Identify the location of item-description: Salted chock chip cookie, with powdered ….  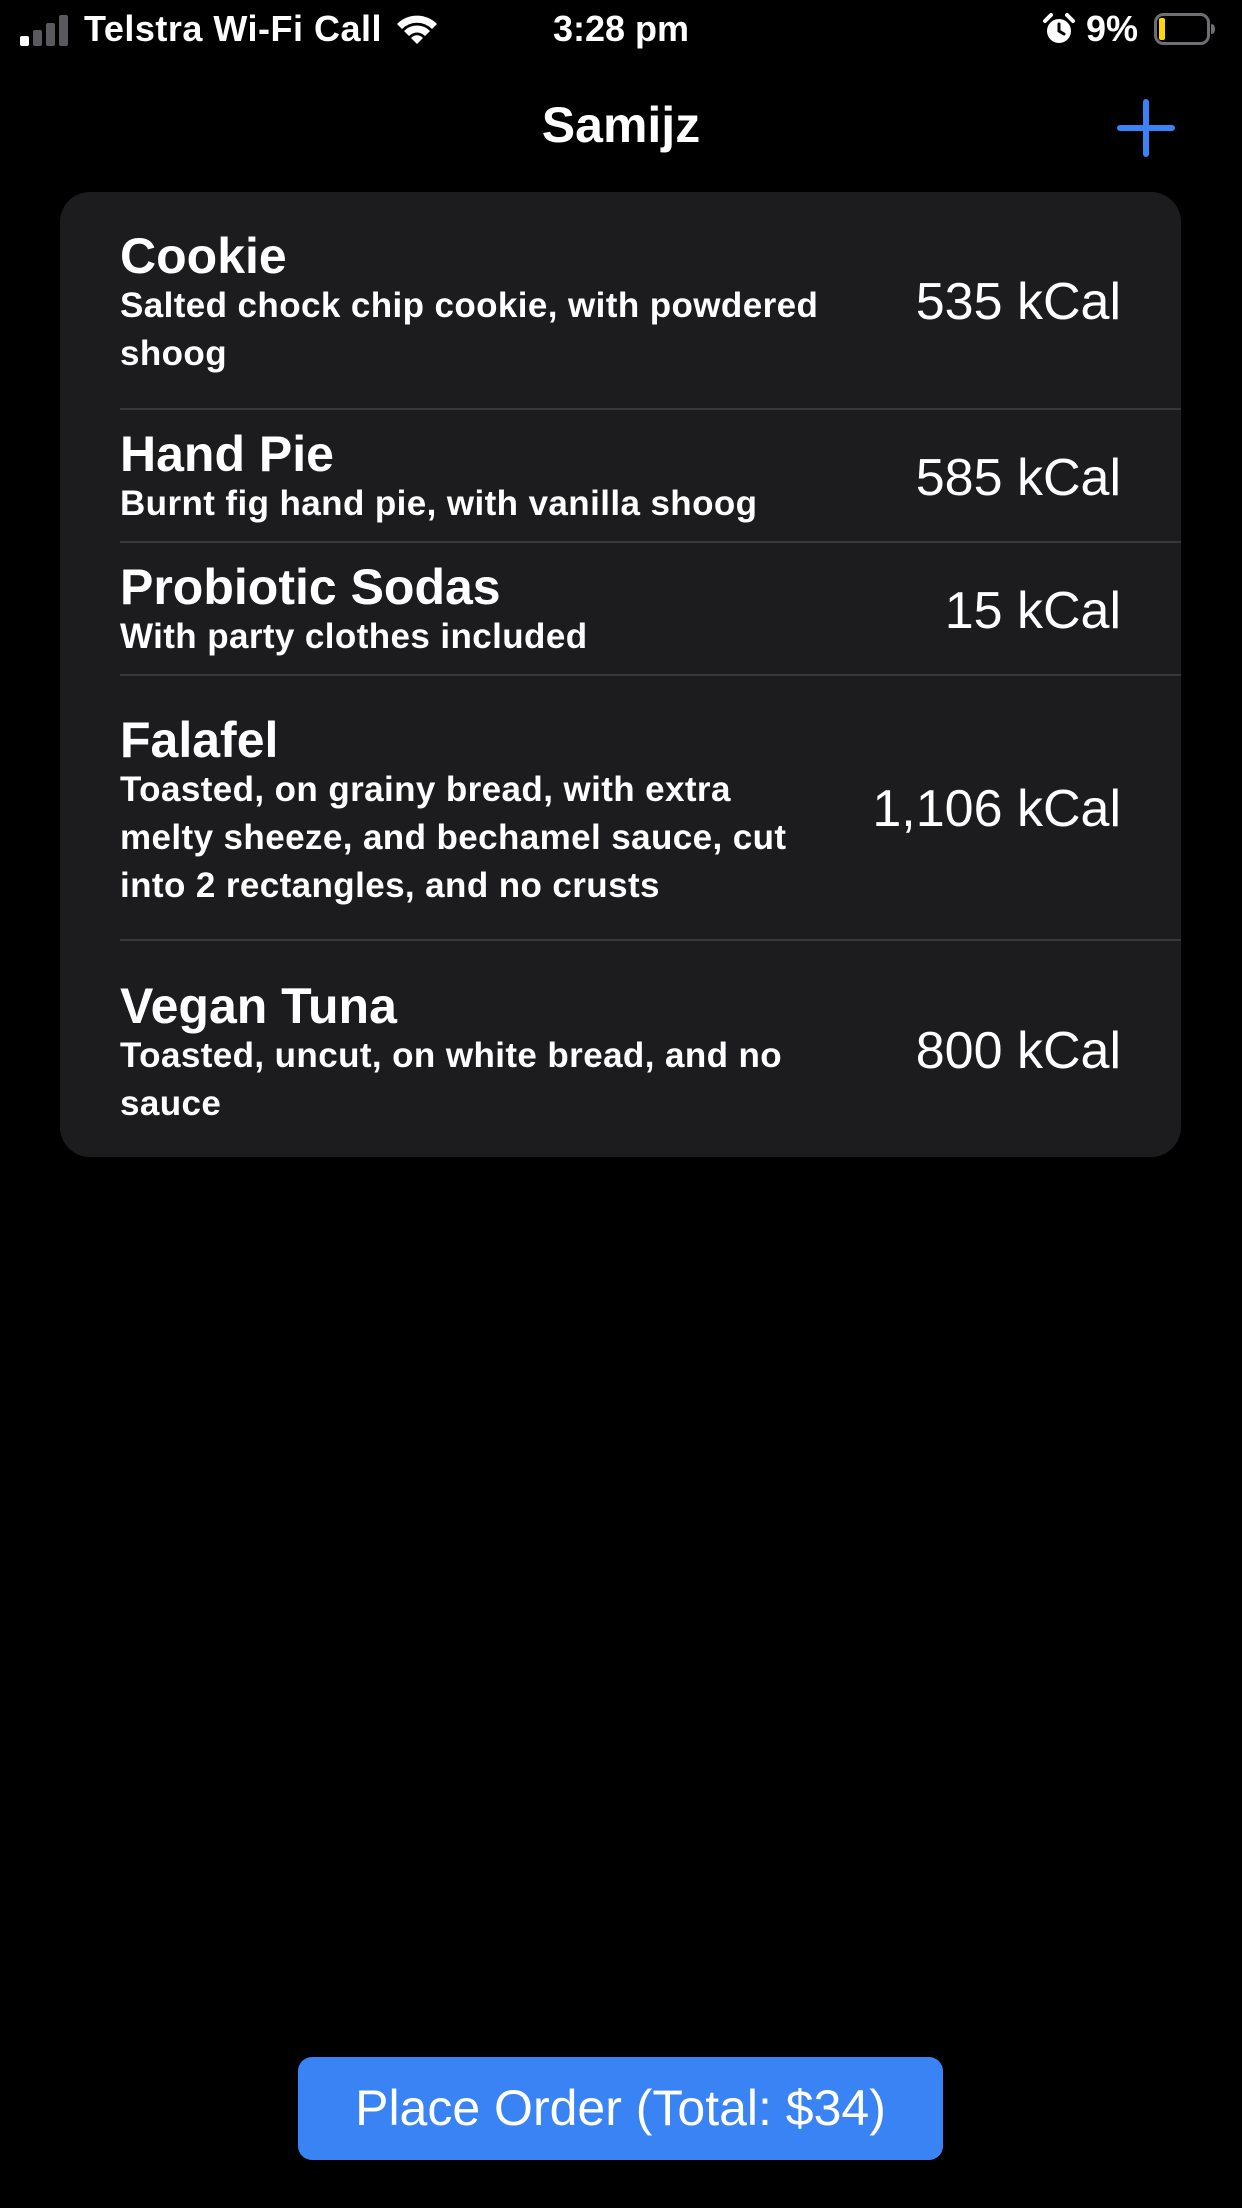
(469, 329).